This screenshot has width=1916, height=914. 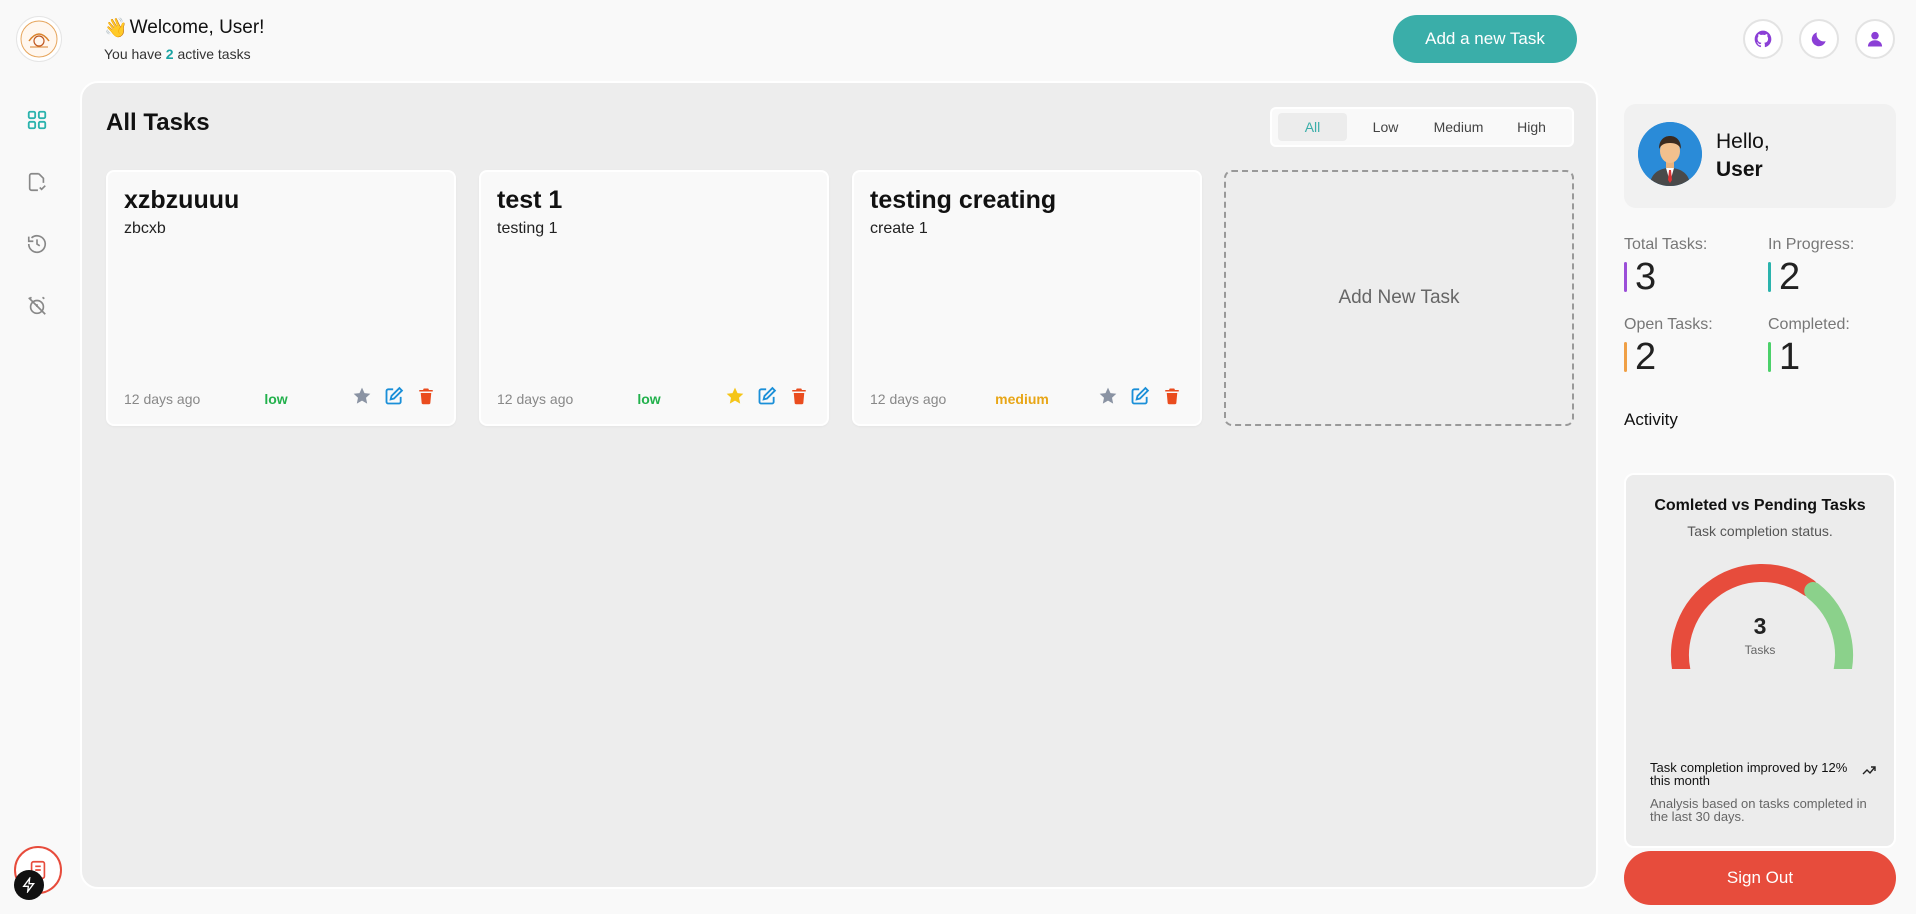 What do you see at coordinates (1646, 277) in the screenshot?
I see `stat-value: 3` at bounding box center [1646, 277].